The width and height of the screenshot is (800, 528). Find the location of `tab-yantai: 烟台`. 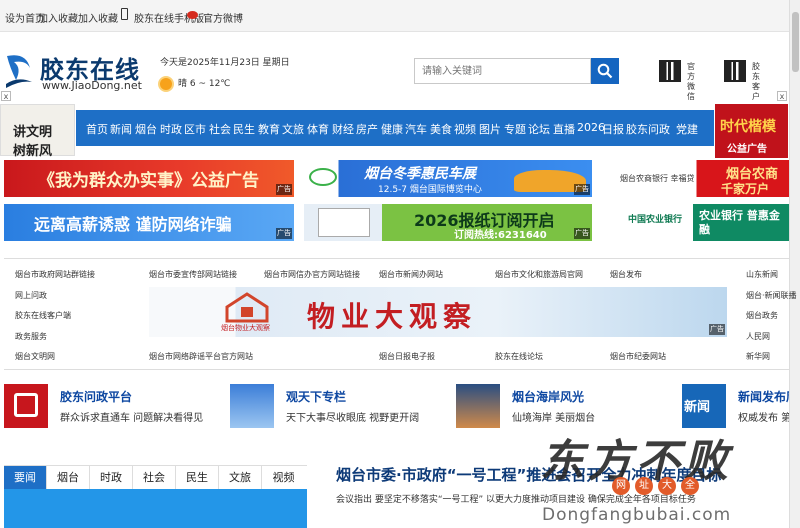

tab-yantai: 烟台 is located at coordinates (68, 478).